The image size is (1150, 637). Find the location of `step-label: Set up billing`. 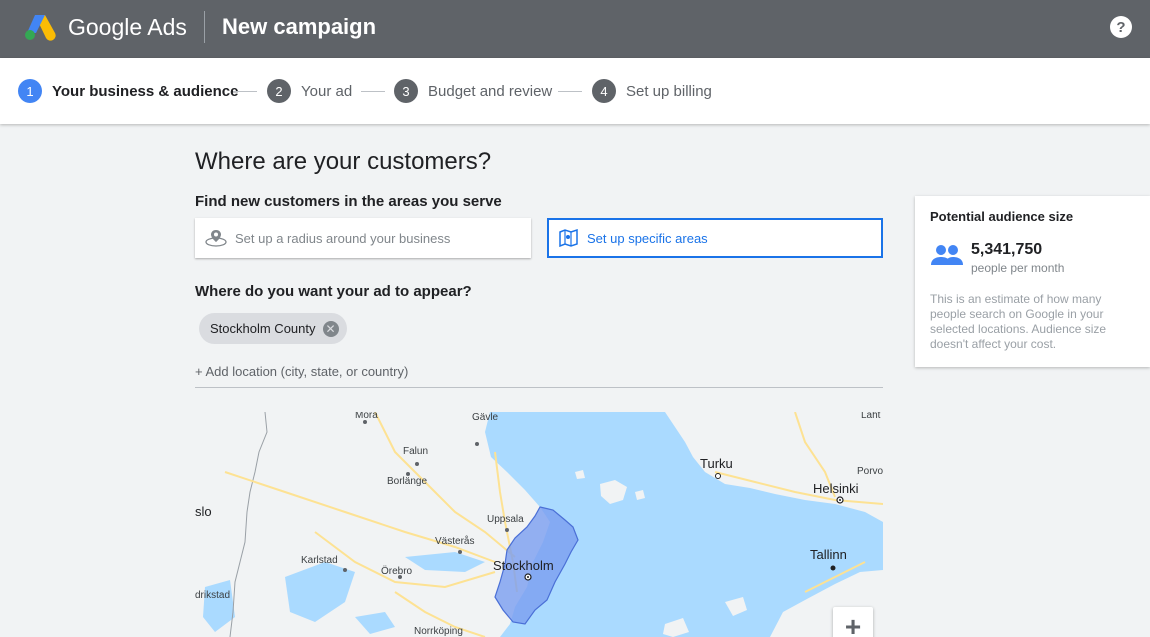

step-label: Set up billing is located at coordinates (669, 91).